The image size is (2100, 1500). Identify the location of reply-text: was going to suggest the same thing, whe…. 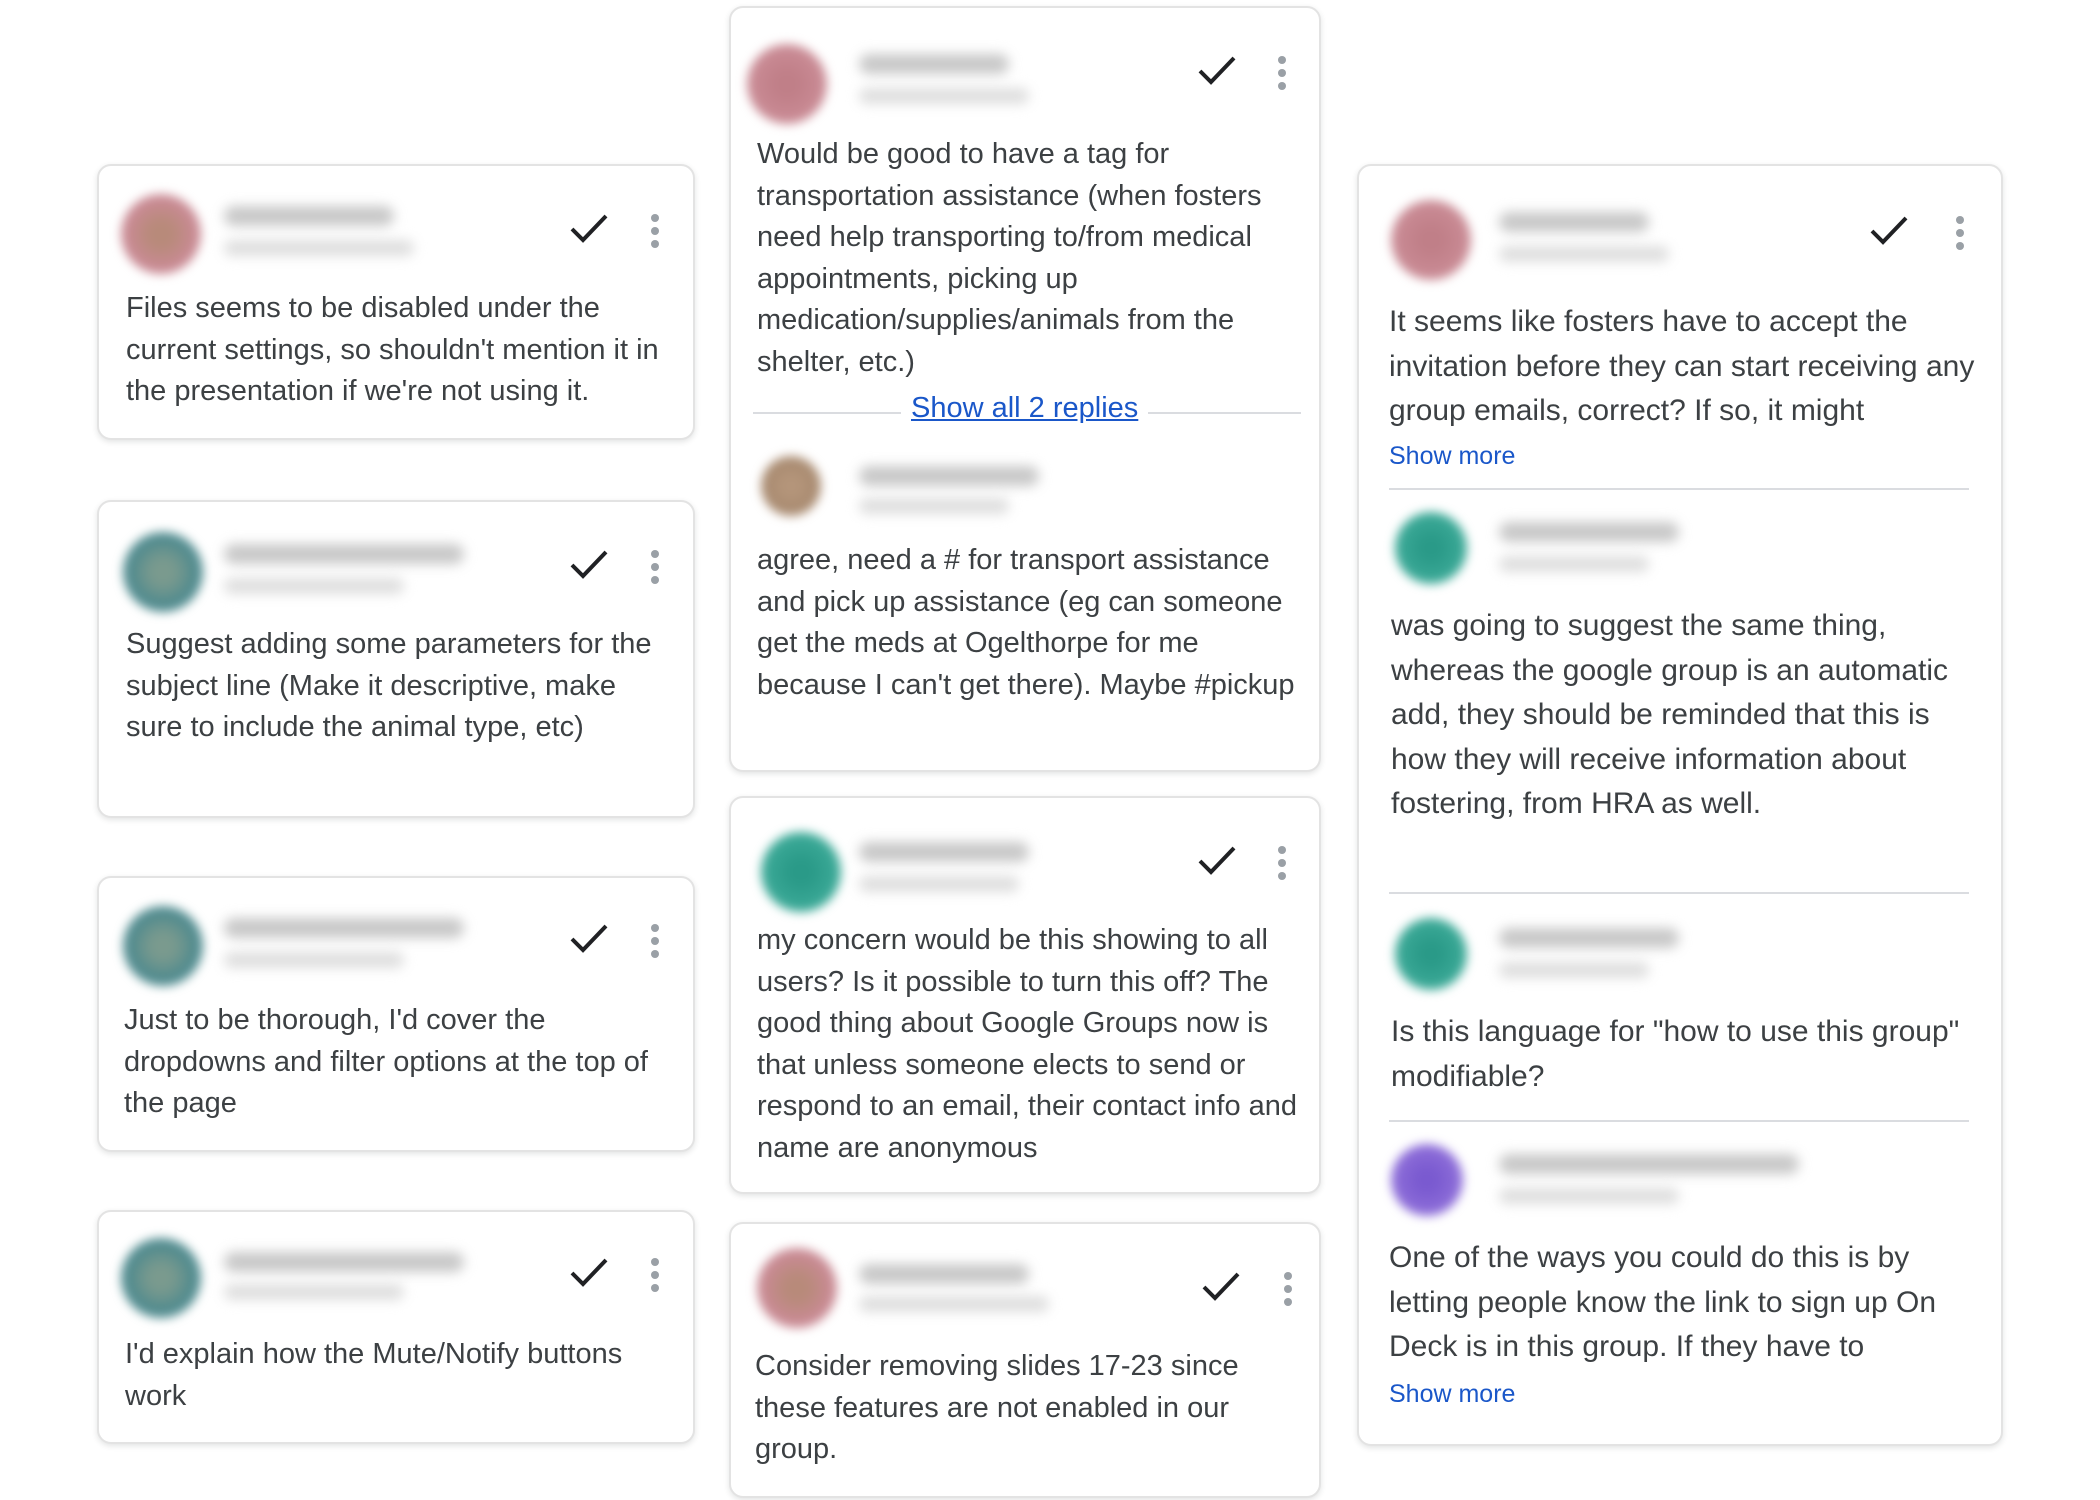
(1670, 714).